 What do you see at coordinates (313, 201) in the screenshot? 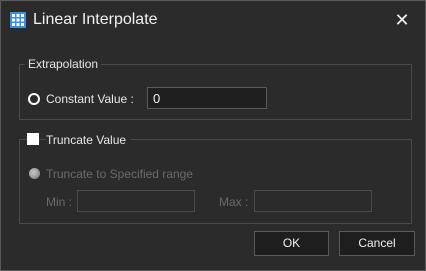
I see `max-input` at bounding box center [313, 201].